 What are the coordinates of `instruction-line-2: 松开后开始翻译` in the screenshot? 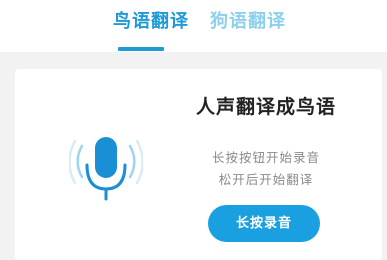 It's located at (266, 179).